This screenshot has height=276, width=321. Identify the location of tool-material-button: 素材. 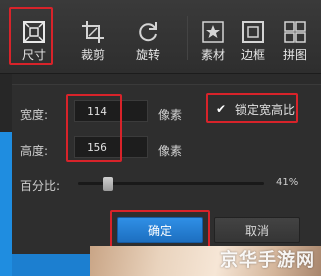
(213, 36).